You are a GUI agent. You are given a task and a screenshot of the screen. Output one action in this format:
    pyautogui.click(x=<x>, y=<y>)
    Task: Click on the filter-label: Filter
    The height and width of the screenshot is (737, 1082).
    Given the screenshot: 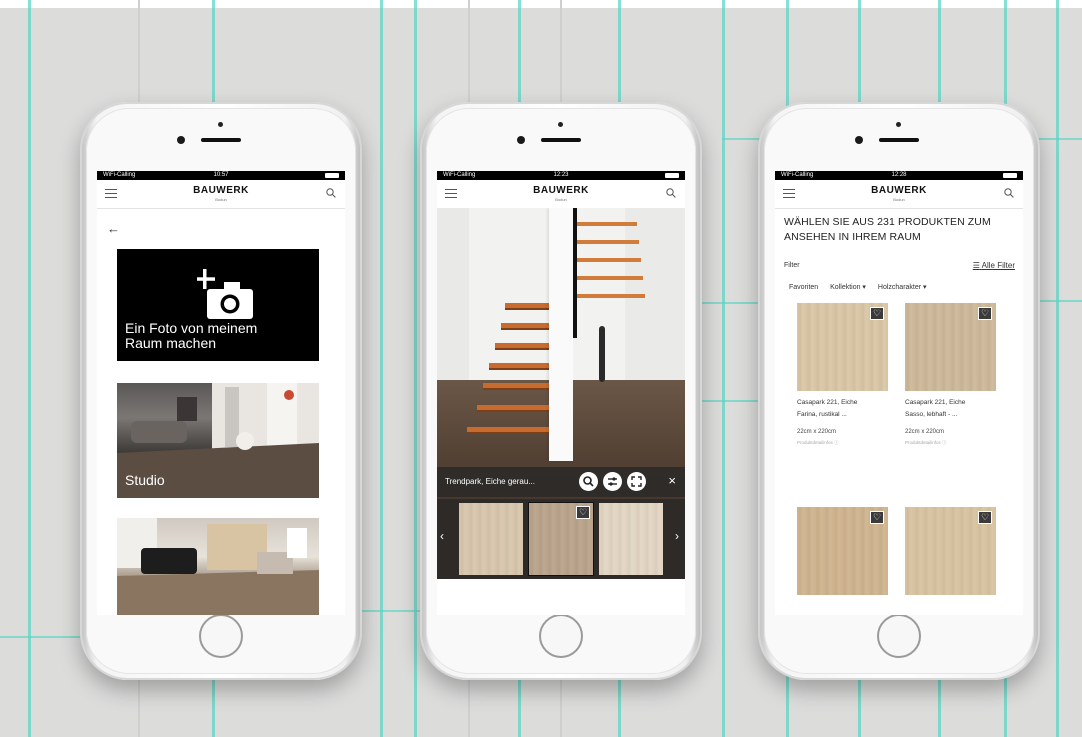 What is the action you would take?
    pyautogui.click(x=792, y=265)
    